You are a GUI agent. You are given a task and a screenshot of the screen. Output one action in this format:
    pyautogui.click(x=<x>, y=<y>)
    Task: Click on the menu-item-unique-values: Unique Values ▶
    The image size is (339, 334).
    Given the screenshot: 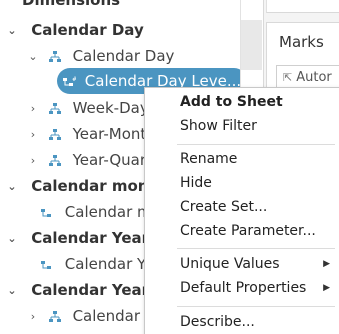 What is the action you would take?
    pyautogui.click(x=242, y=264)
    